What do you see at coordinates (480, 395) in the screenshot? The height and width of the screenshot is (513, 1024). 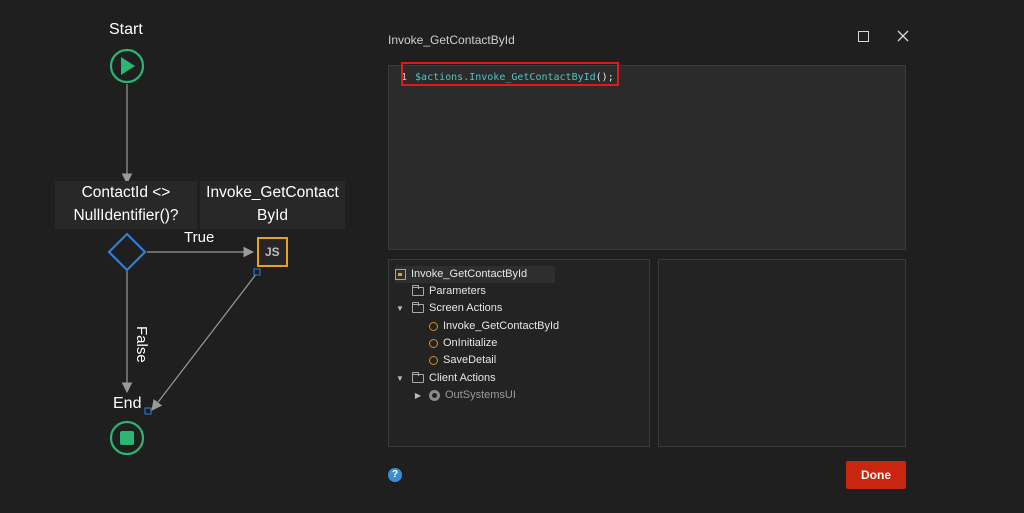 I see `module-label: OutSystemsUI` at bounding box center [480, 395].